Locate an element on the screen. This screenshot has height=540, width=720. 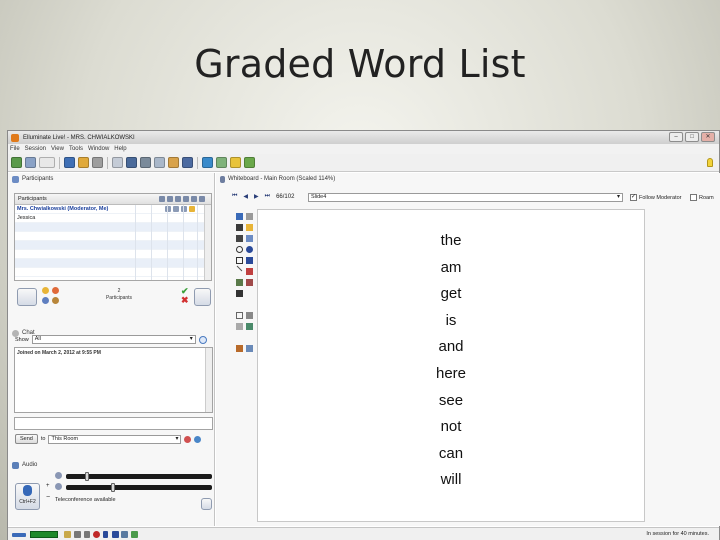
web-tour-icon is located at coordinates (117, 162).